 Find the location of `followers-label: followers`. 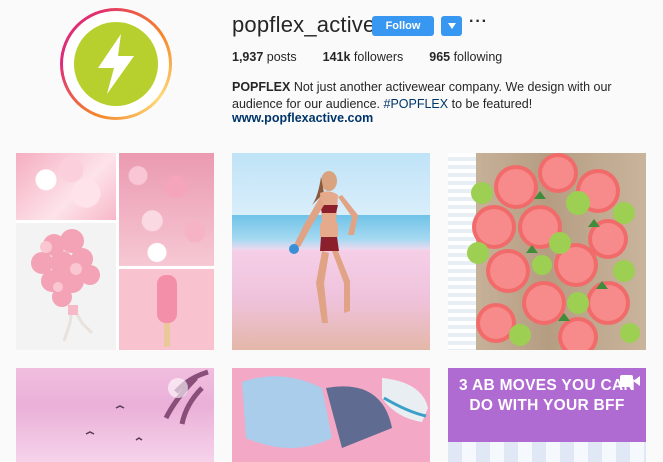

followers-label: followers is located at coordinates (377, 57).